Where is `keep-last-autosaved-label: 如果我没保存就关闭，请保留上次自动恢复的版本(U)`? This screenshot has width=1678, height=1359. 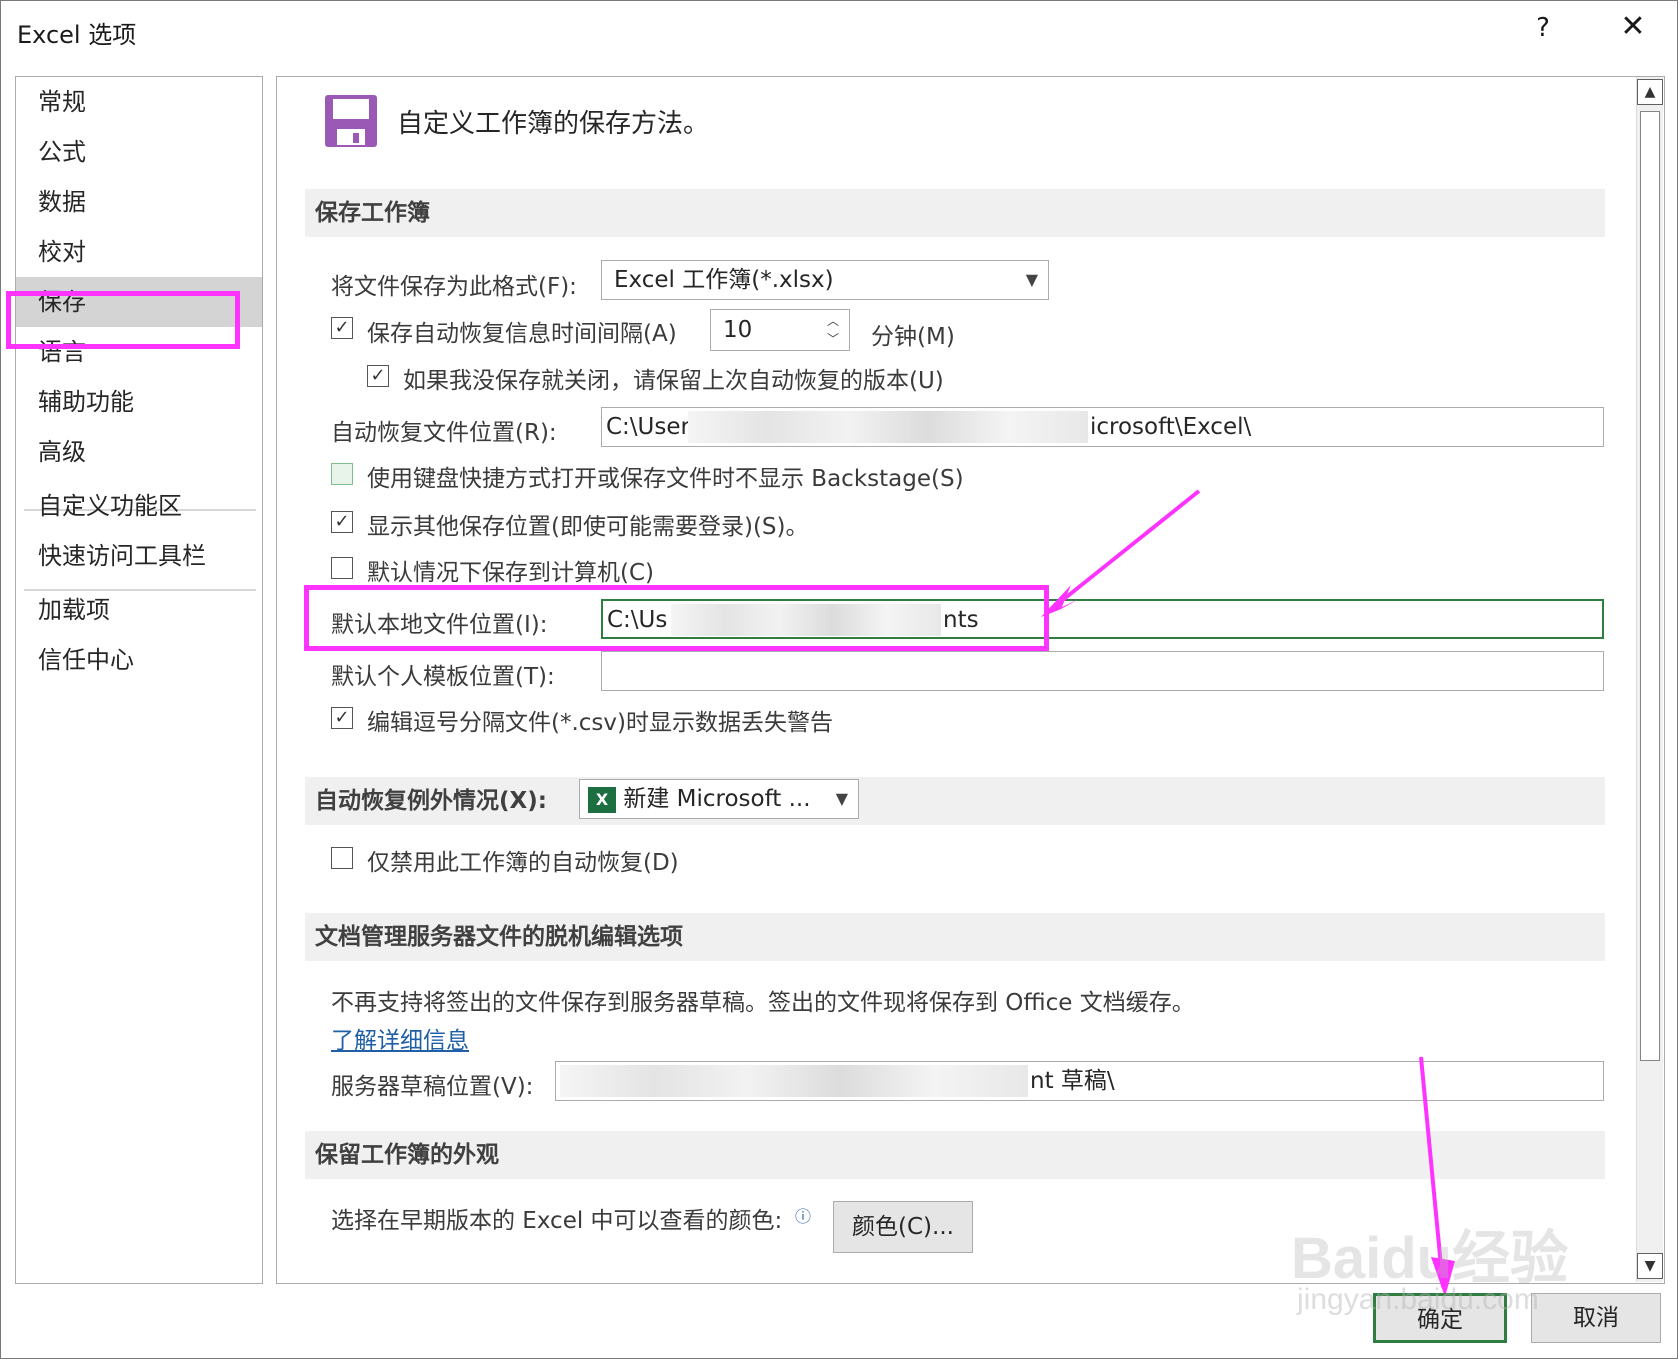
keep-last-autosaved-label: 如果我没保存就关闭，请保留上次自动恢复的版本(U) is located at coordinates (673, 381).